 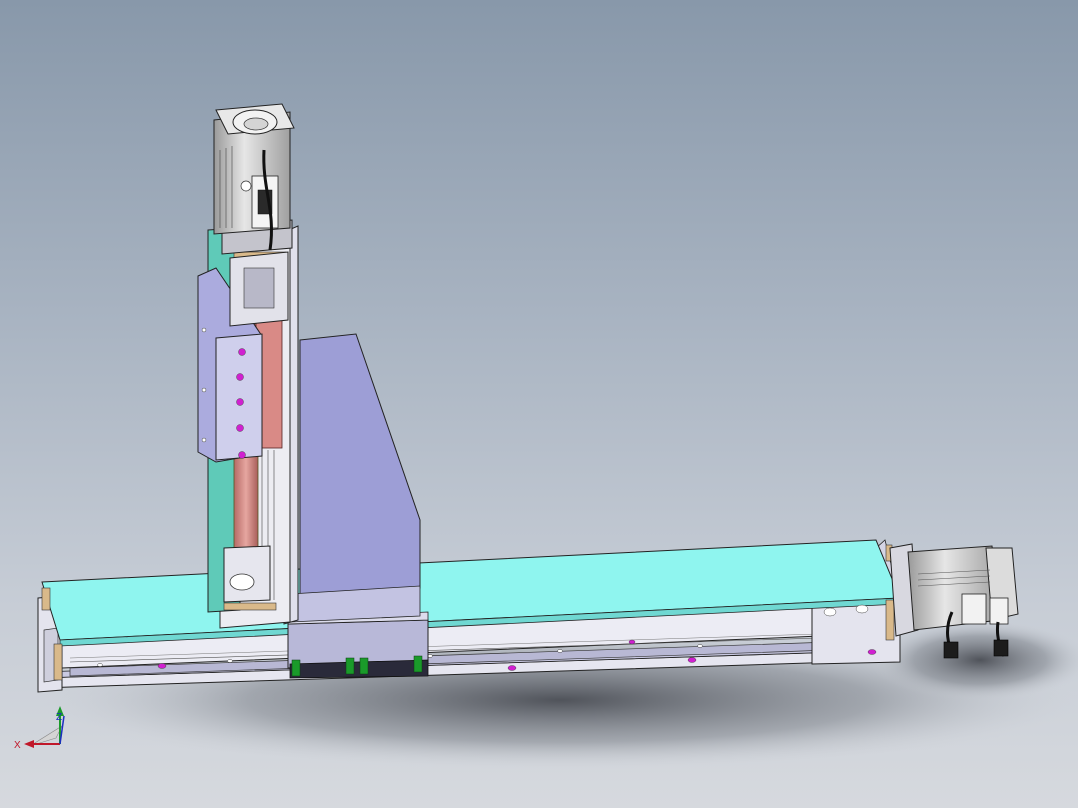 I want to click on axis-triad-icon: X Z, so click(x=39, y=728).